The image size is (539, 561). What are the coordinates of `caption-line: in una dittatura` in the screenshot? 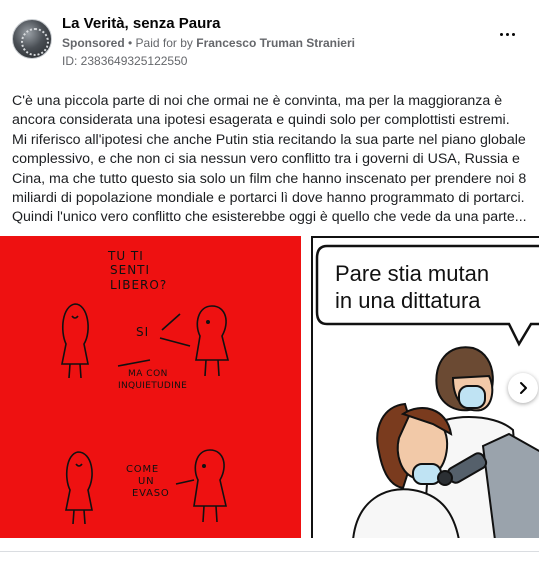 It's located at (408, 300).